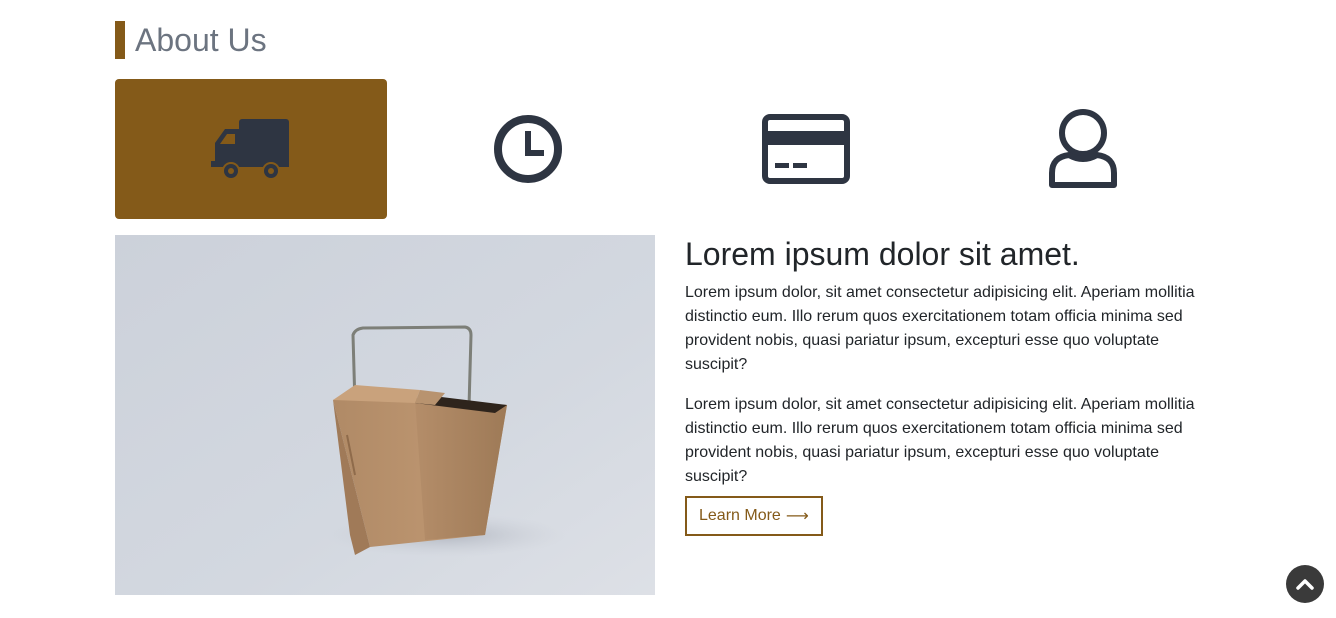  I want to click on section-header: About Us, so click(191, 40).